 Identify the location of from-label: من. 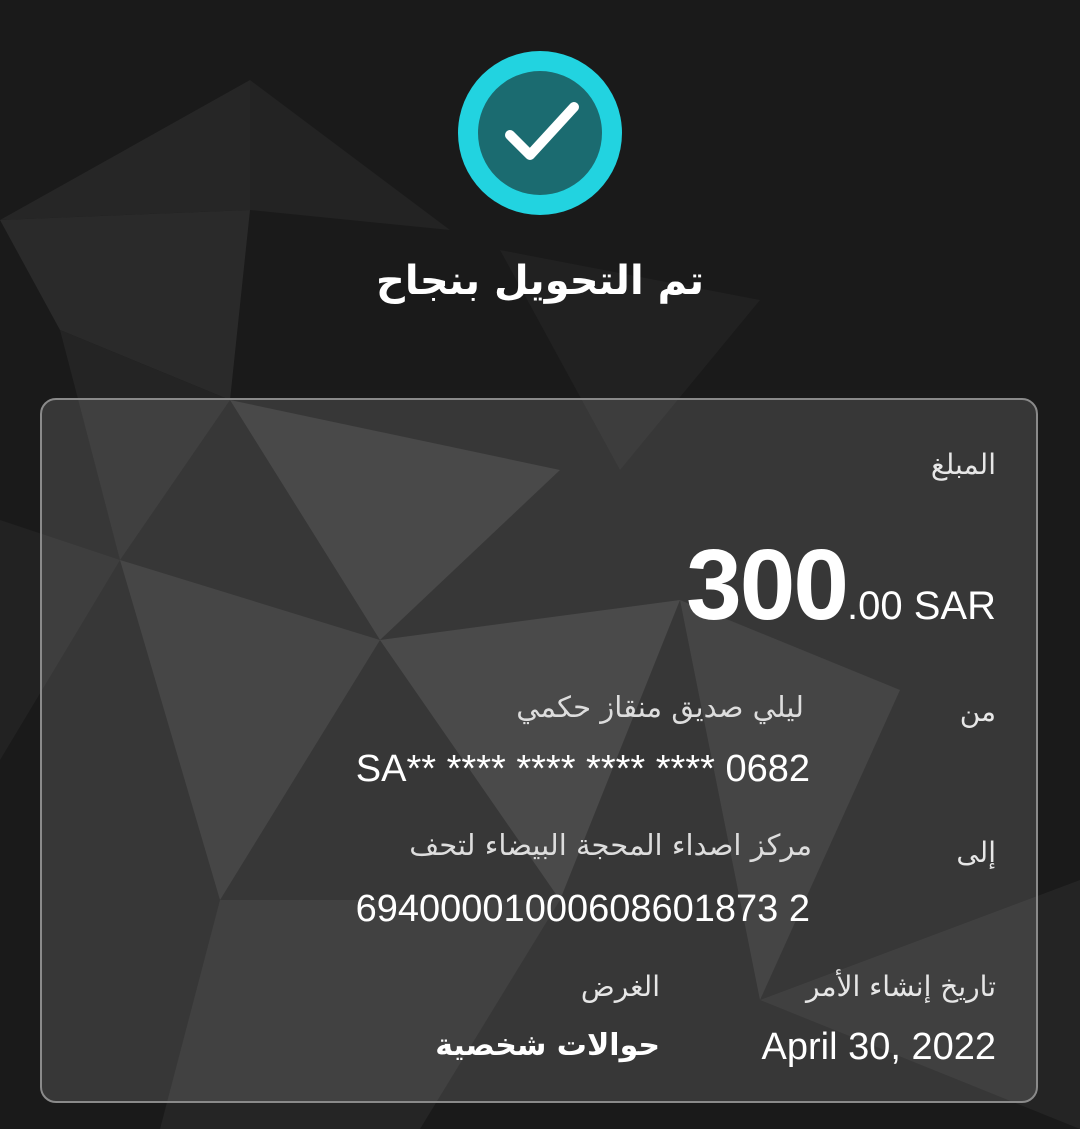
(977, 711).